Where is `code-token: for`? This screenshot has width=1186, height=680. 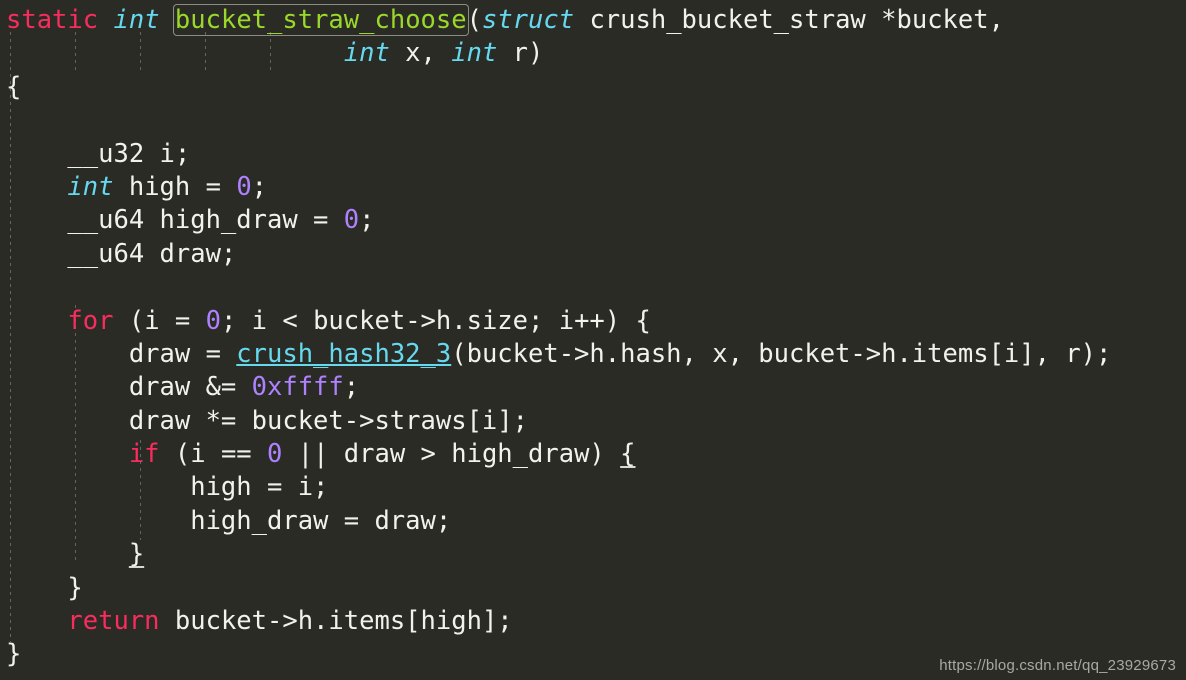 code-token: for is located at coordinates (90, 320).